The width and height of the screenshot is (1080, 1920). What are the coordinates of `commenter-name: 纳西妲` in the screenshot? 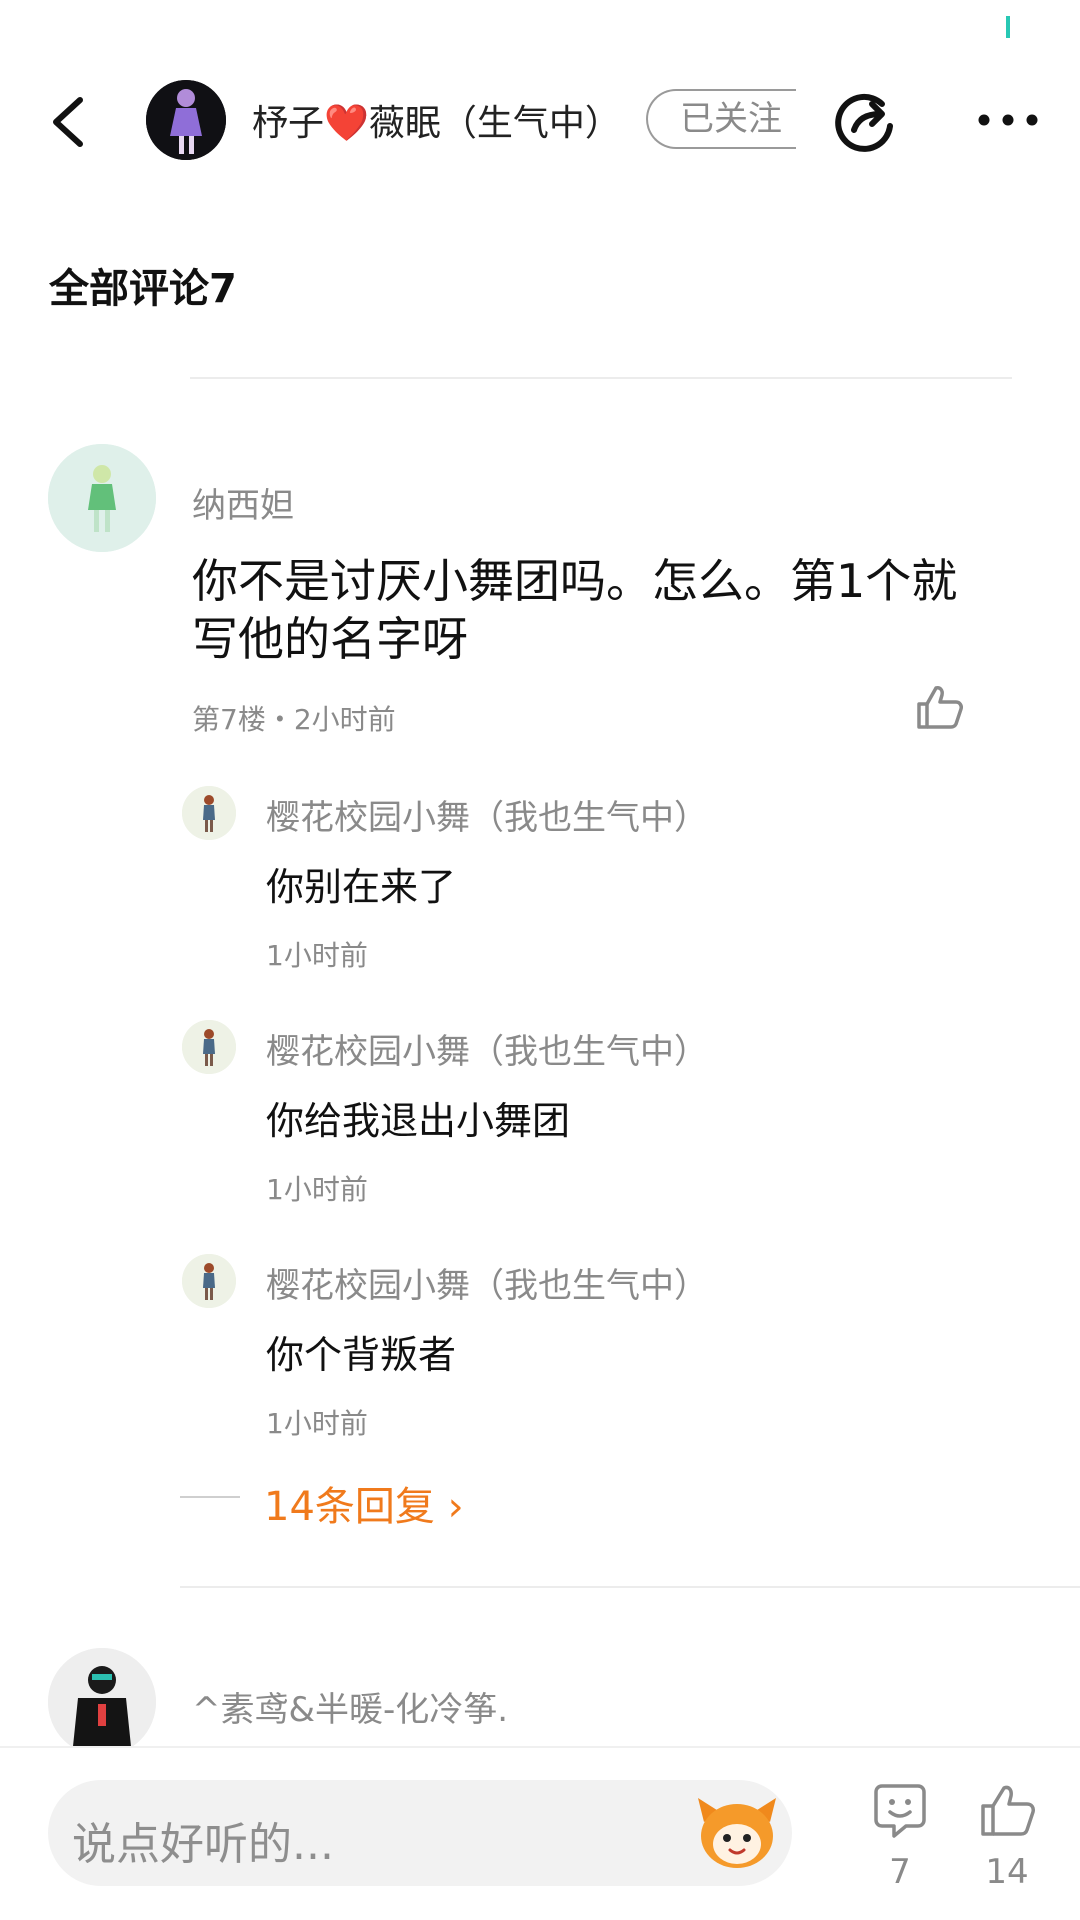 It's located at (243, 502).